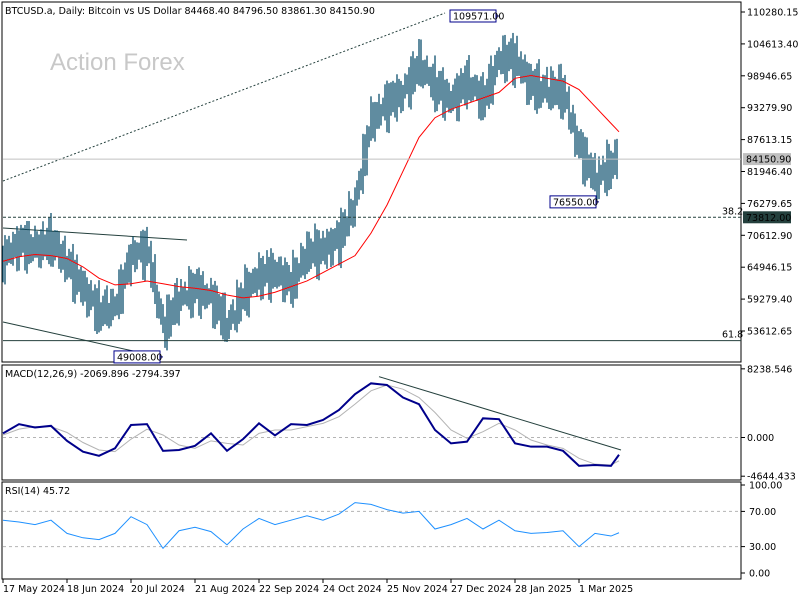 This screenshot has height=600, width=800. I want to click on macd-y-tick-label: 8238.546, so click(769, 369).